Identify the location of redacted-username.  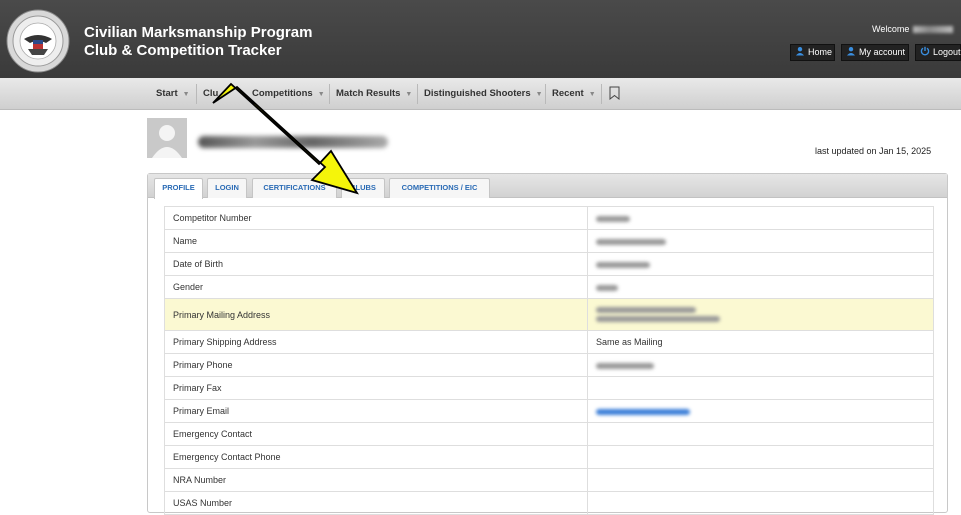
(933, 30).